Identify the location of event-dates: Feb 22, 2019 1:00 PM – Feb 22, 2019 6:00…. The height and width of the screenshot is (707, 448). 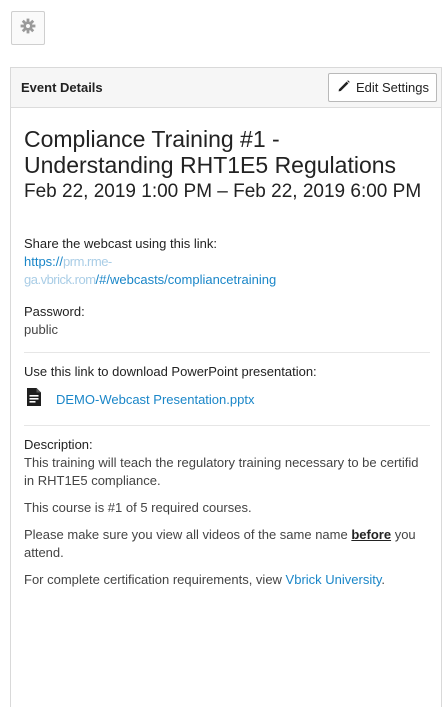
(223, 191).